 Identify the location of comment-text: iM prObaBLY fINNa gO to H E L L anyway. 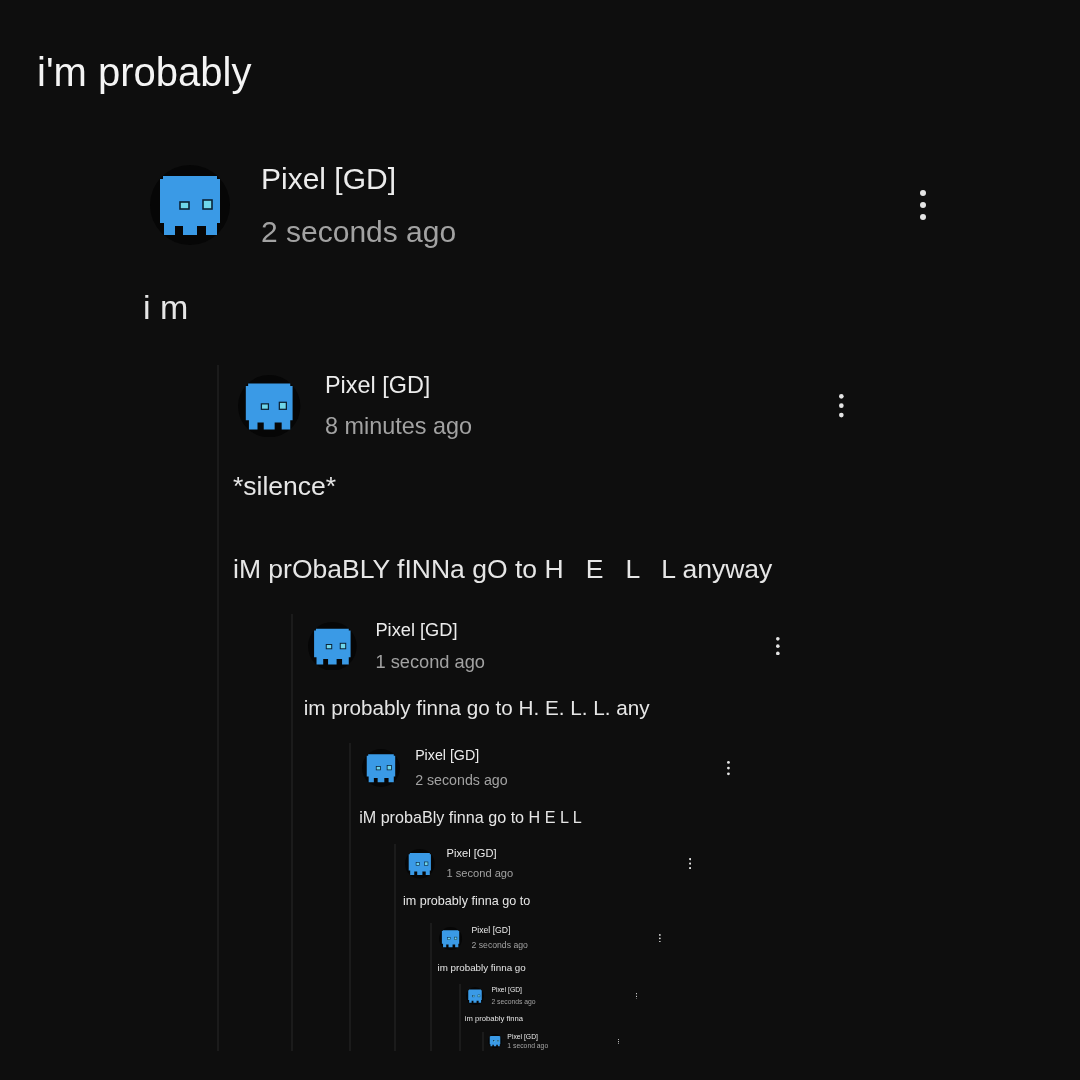
(503, 570).